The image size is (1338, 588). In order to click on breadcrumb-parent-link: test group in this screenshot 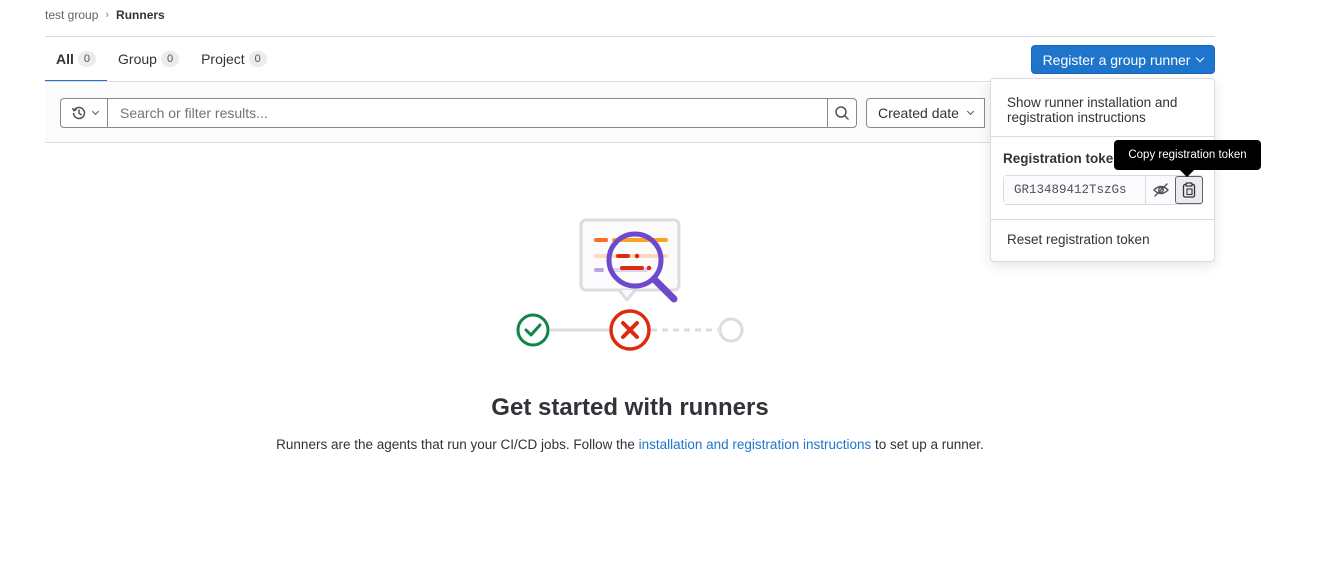, I will do `click(71, 15)`.